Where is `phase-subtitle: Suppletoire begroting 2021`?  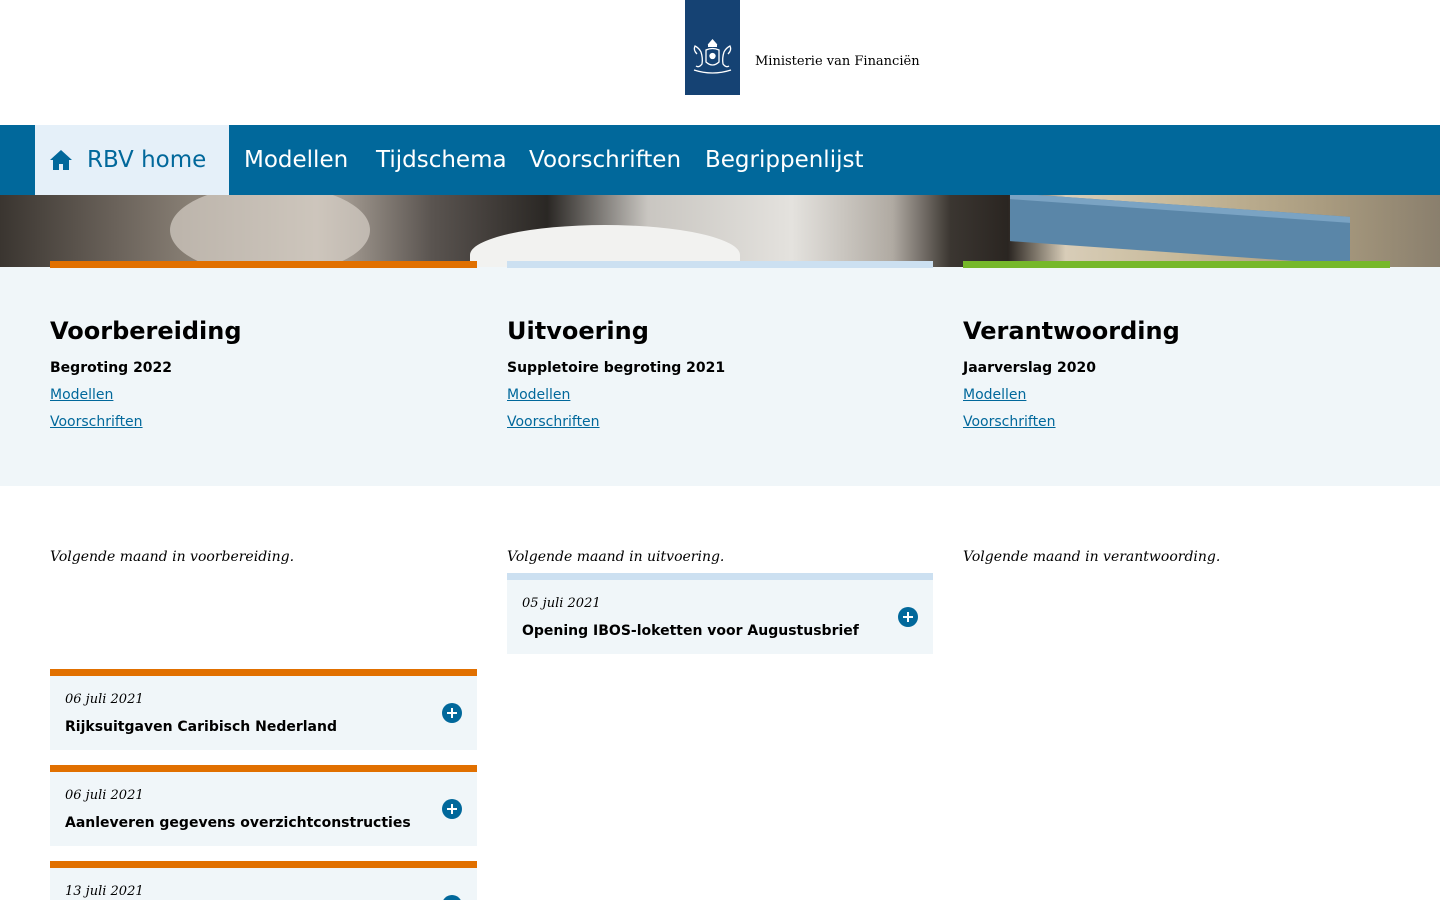
phase-subtitle: Suppletoire begroting 2021 is located at coordinates (616, 368).